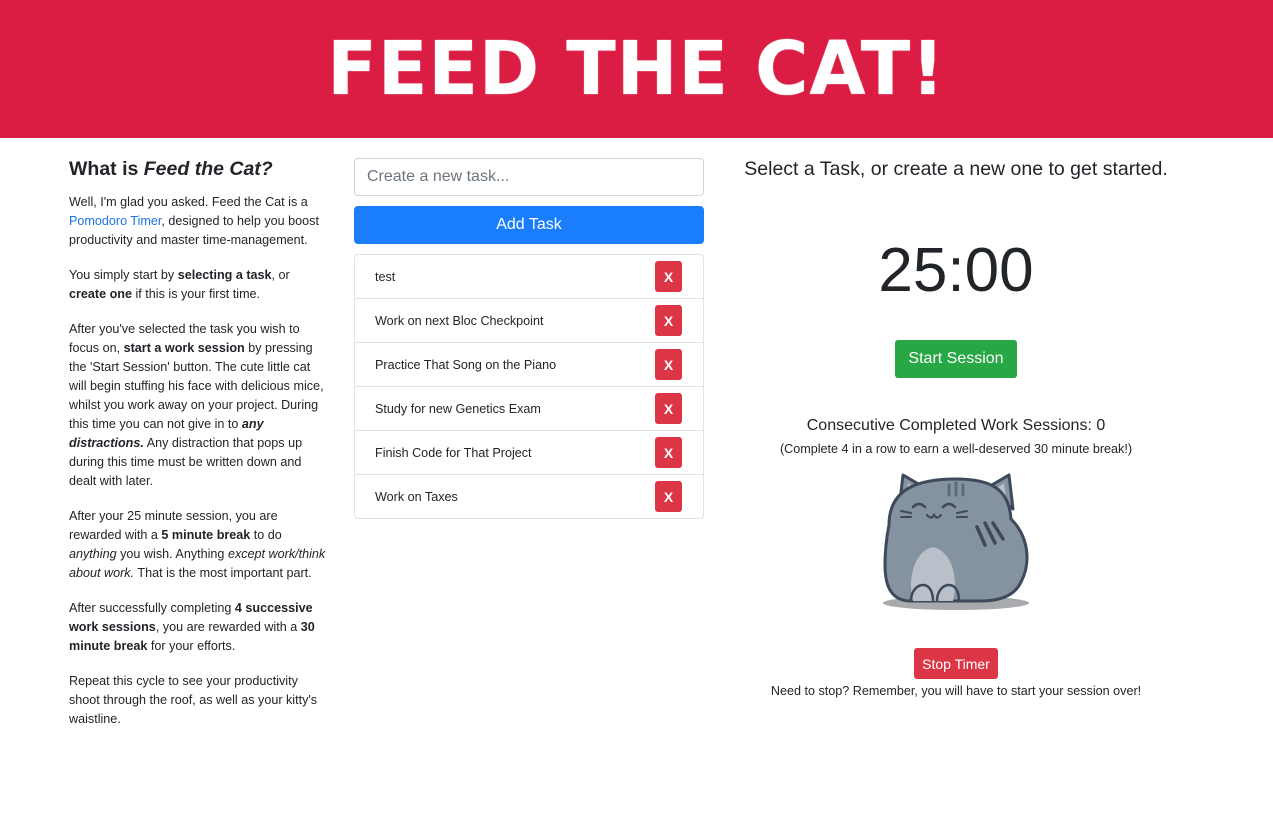  I want to click on timer-display: 25:00, so click(956, 270).